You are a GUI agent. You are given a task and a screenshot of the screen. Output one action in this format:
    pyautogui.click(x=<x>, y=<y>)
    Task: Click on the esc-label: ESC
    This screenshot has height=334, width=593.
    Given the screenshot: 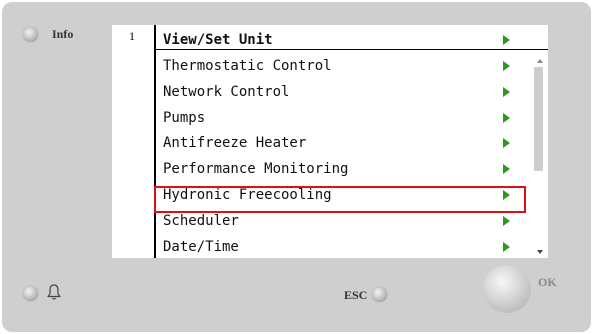 What is the action you would take?
    pyautogui.click(x=356, y=295)
    